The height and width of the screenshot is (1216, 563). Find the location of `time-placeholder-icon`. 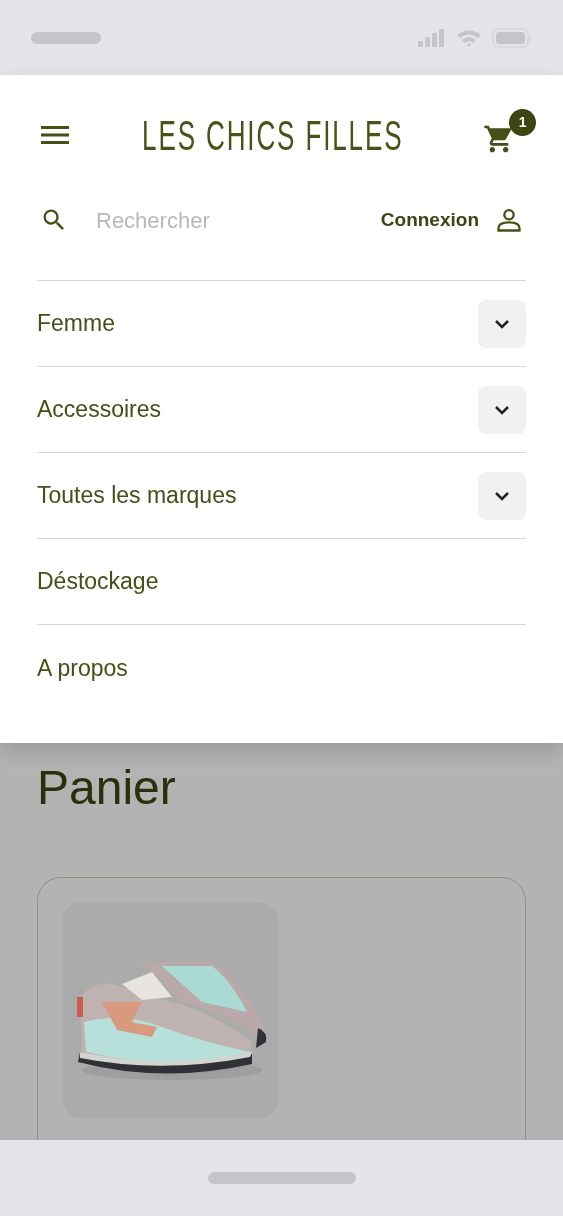

time-placeholder-icon is located at coordinates (66, 37).